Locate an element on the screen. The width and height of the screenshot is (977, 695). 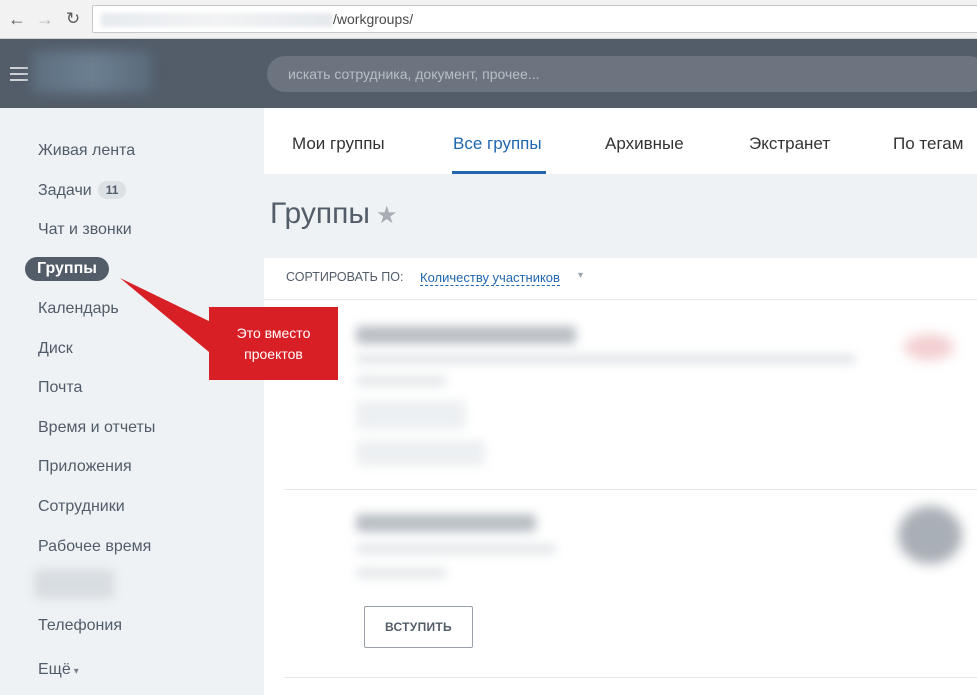
annotation-arrow is located at coordinates (167, 315).